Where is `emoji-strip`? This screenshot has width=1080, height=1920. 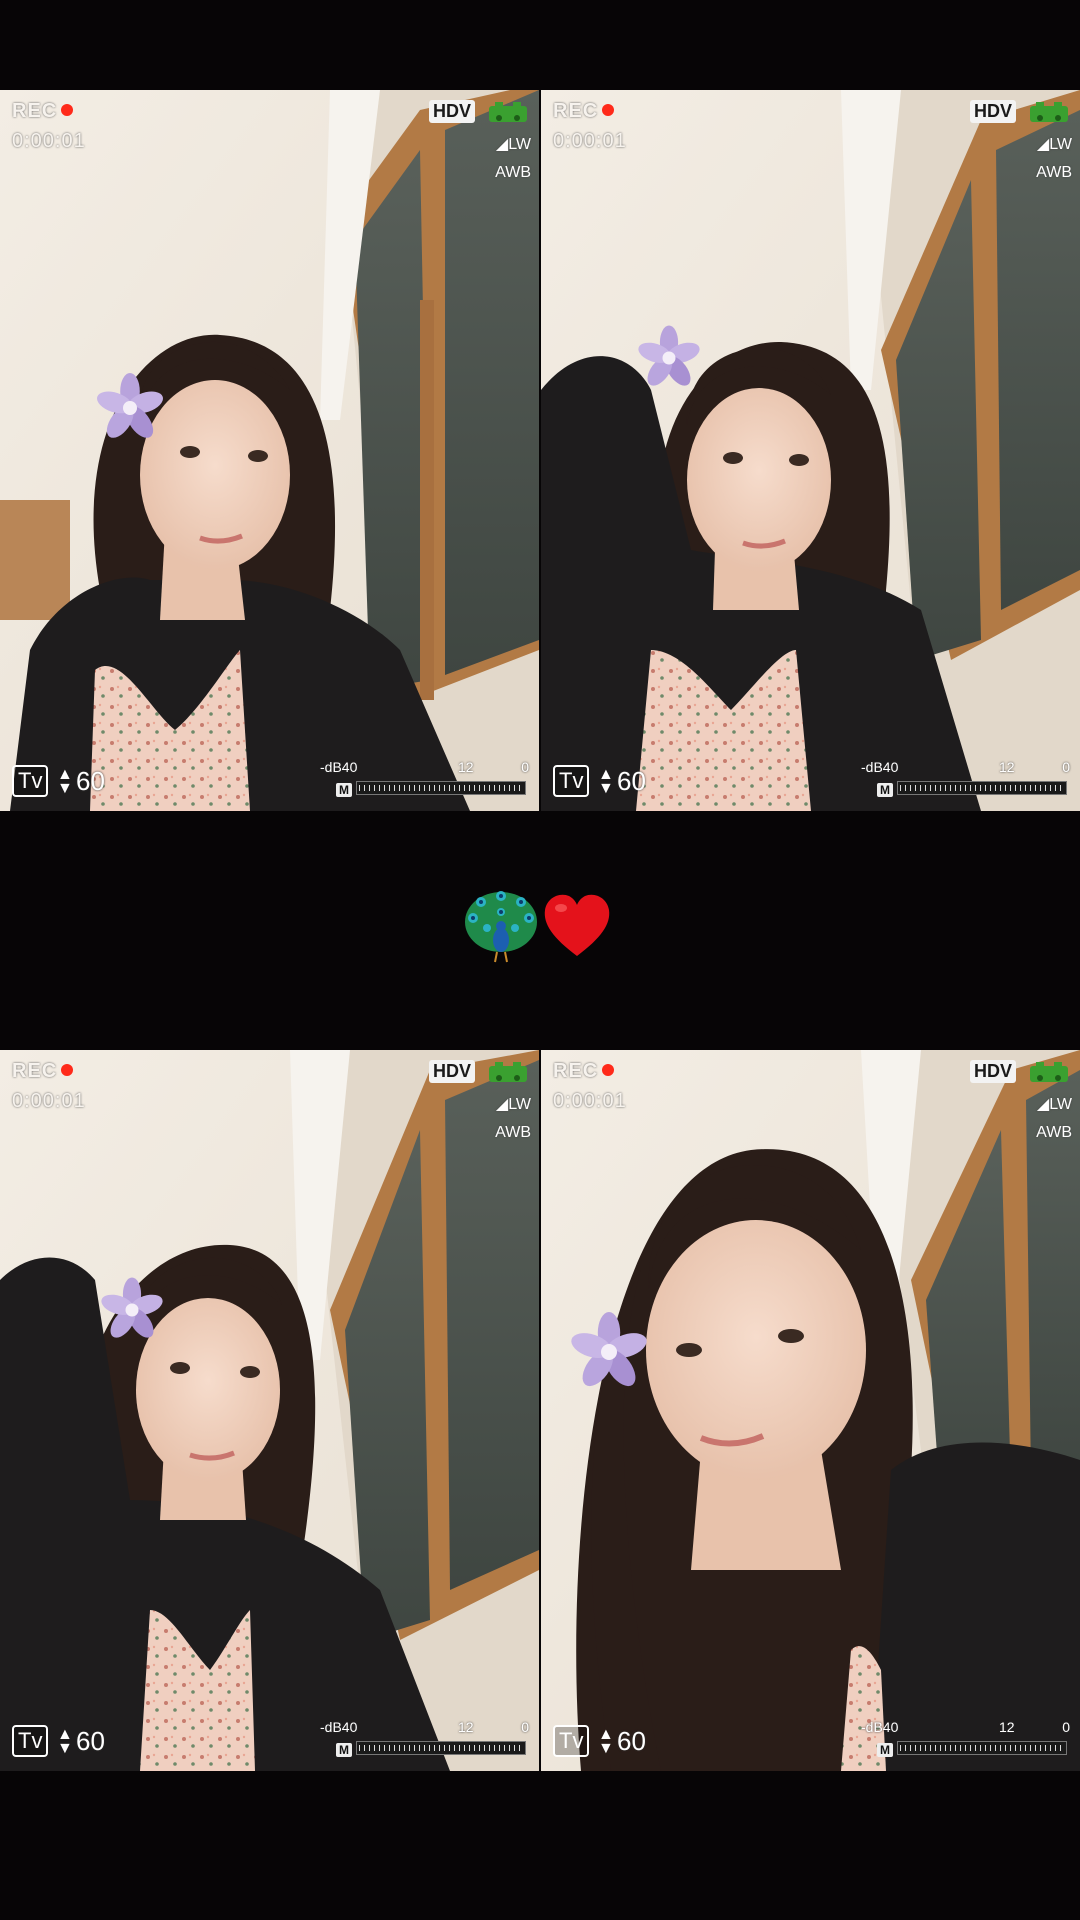
emoji-strip is located at coordinates (540, 925).